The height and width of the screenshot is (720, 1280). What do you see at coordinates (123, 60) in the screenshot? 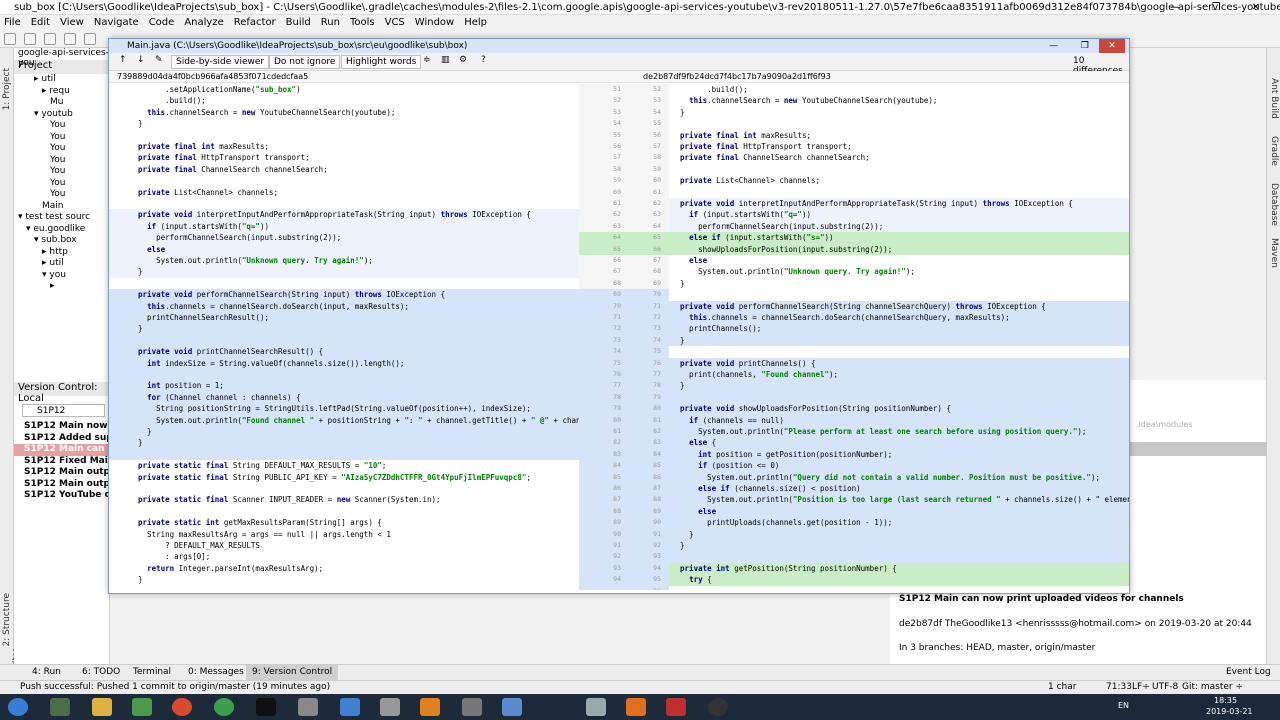
I see `arrow-up-icon: ↑` at bounding box center [123, 60].